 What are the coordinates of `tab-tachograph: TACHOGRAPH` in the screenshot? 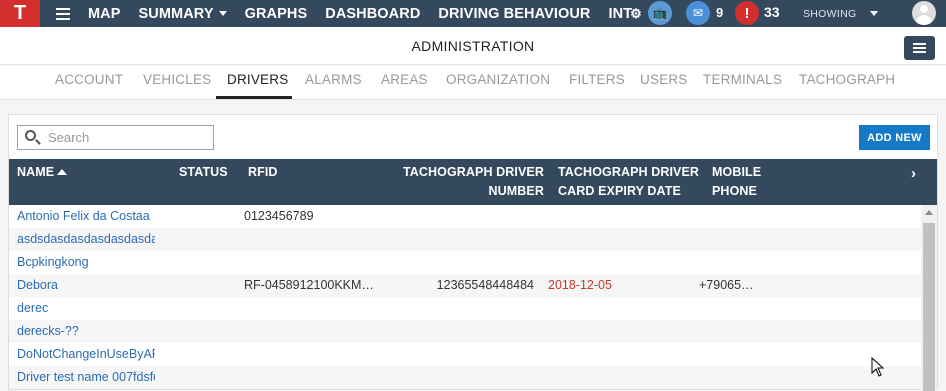 It's located at (847, 79).